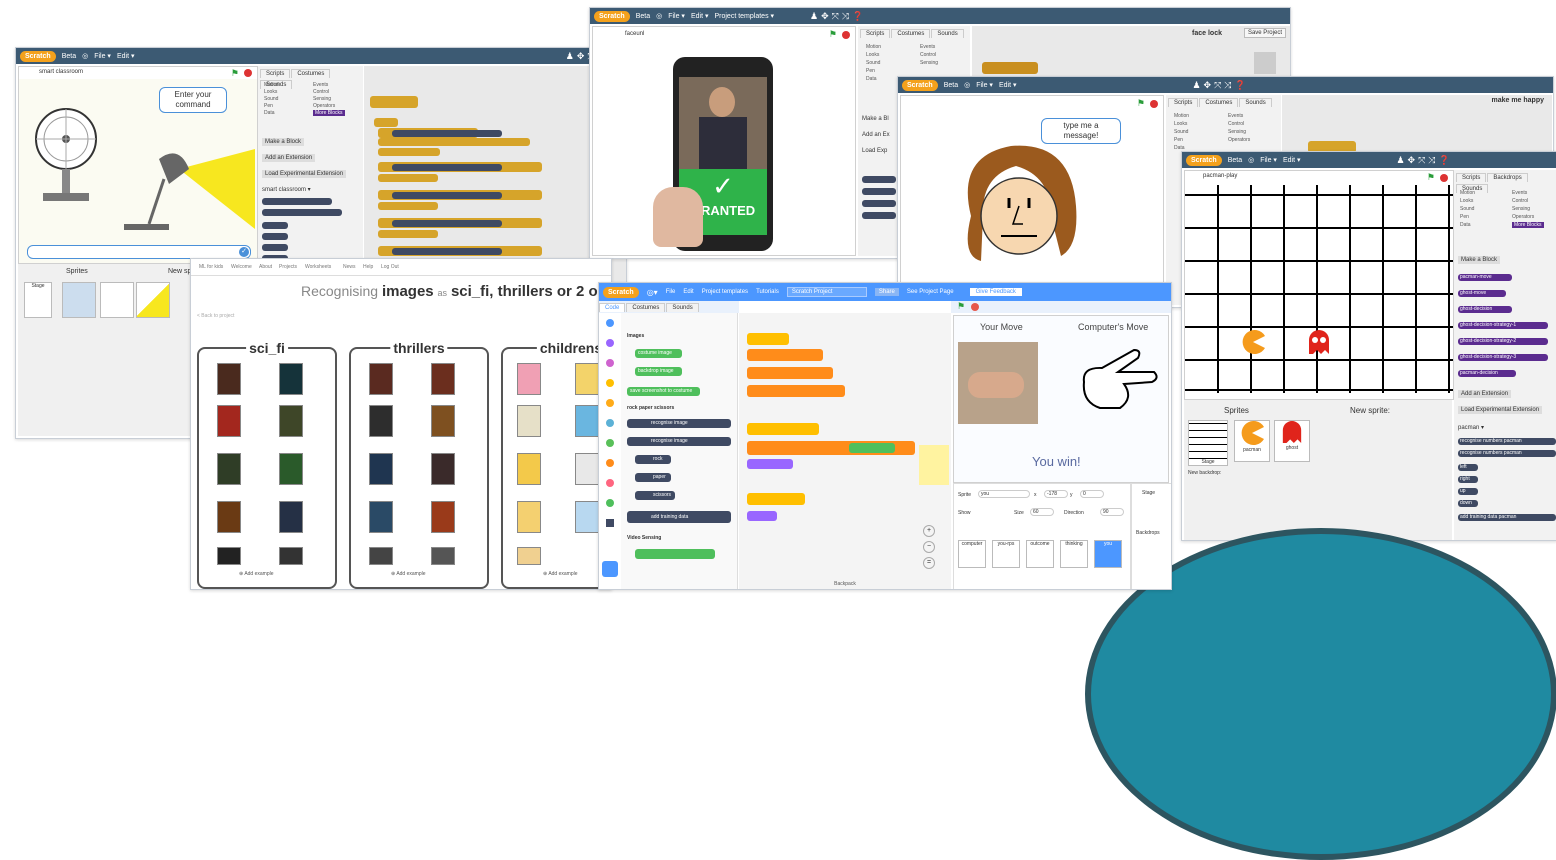  I want to click on custom-block-ghost-move: ghost-move, so click(1482, 293).